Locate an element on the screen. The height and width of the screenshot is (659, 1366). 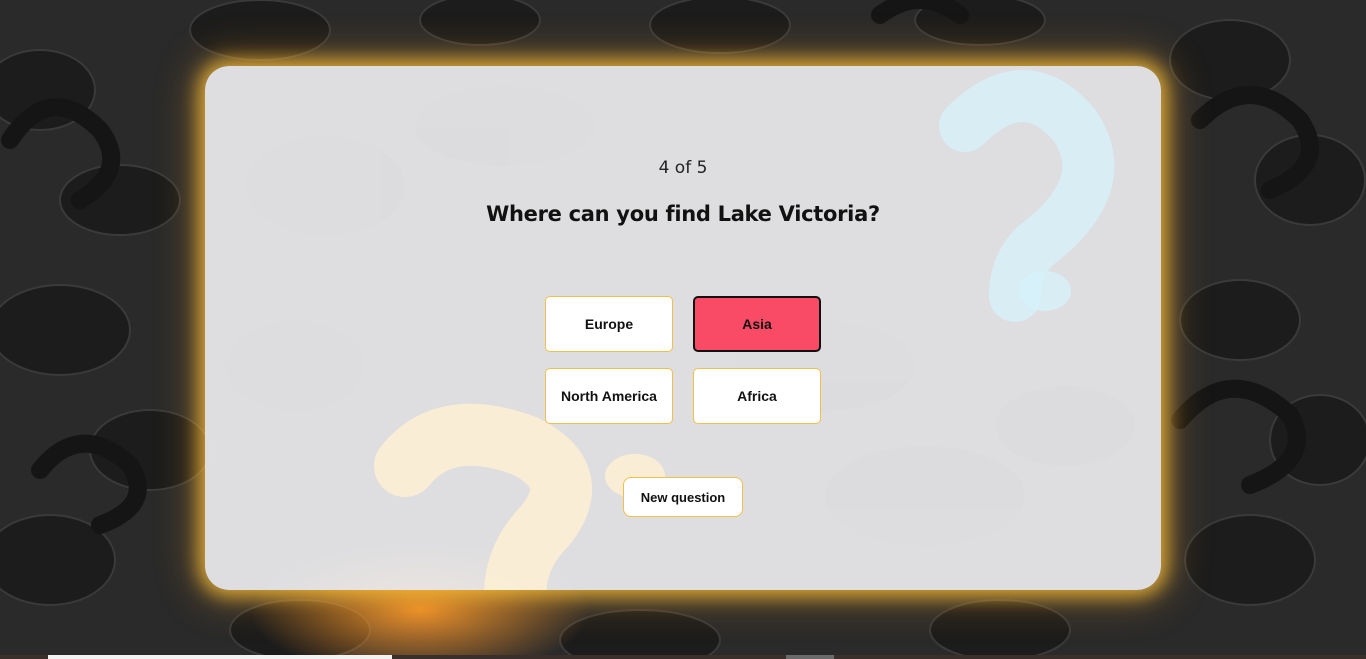
question-counter: 4 of 5 is located at coordinates (683, 168).